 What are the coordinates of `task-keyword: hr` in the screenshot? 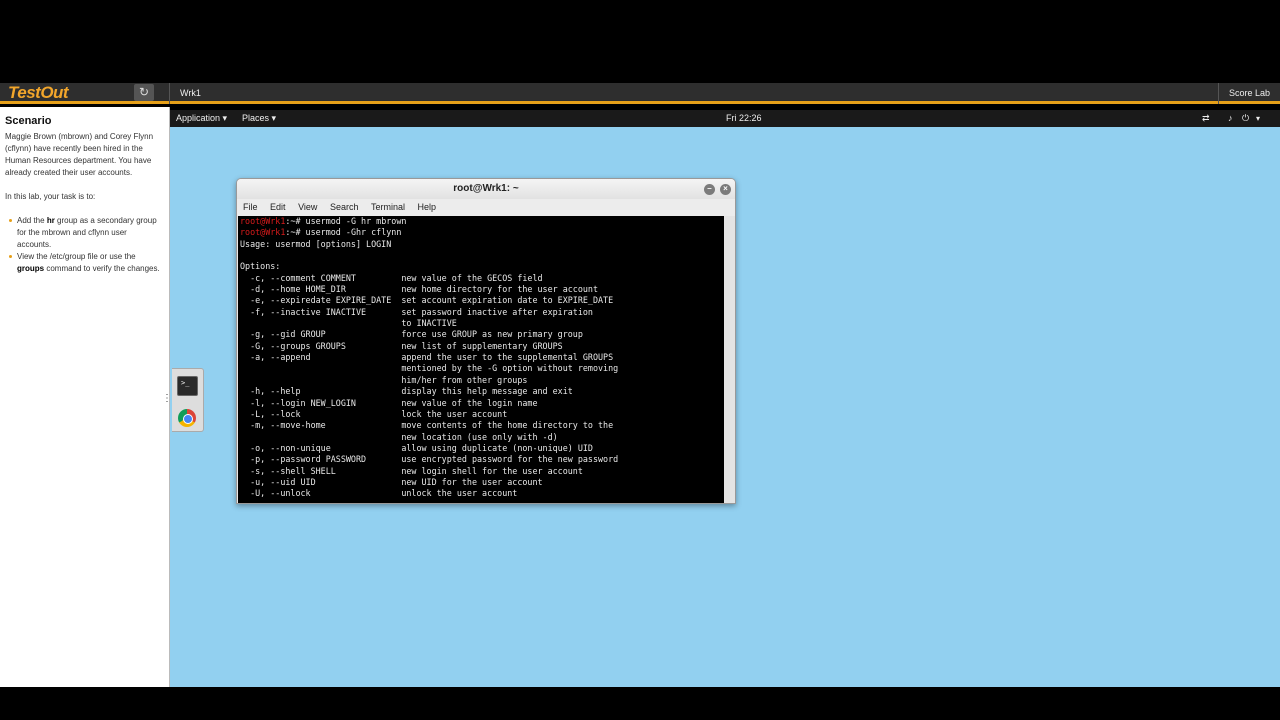 It's located at (50, 220).